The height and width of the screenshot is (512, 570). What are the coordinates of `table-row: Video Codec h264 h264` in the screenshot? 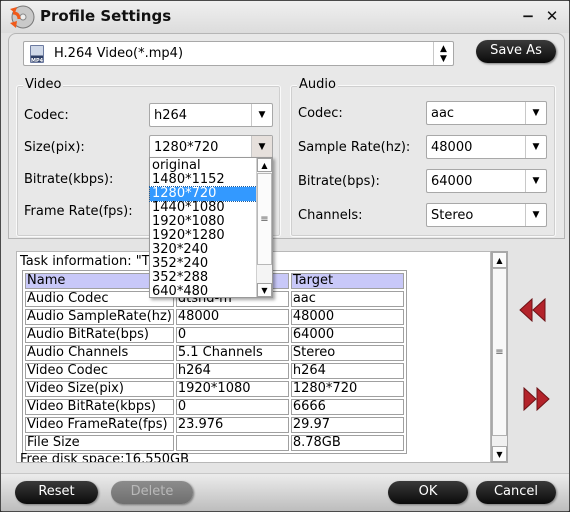 It's located at (214, 371).